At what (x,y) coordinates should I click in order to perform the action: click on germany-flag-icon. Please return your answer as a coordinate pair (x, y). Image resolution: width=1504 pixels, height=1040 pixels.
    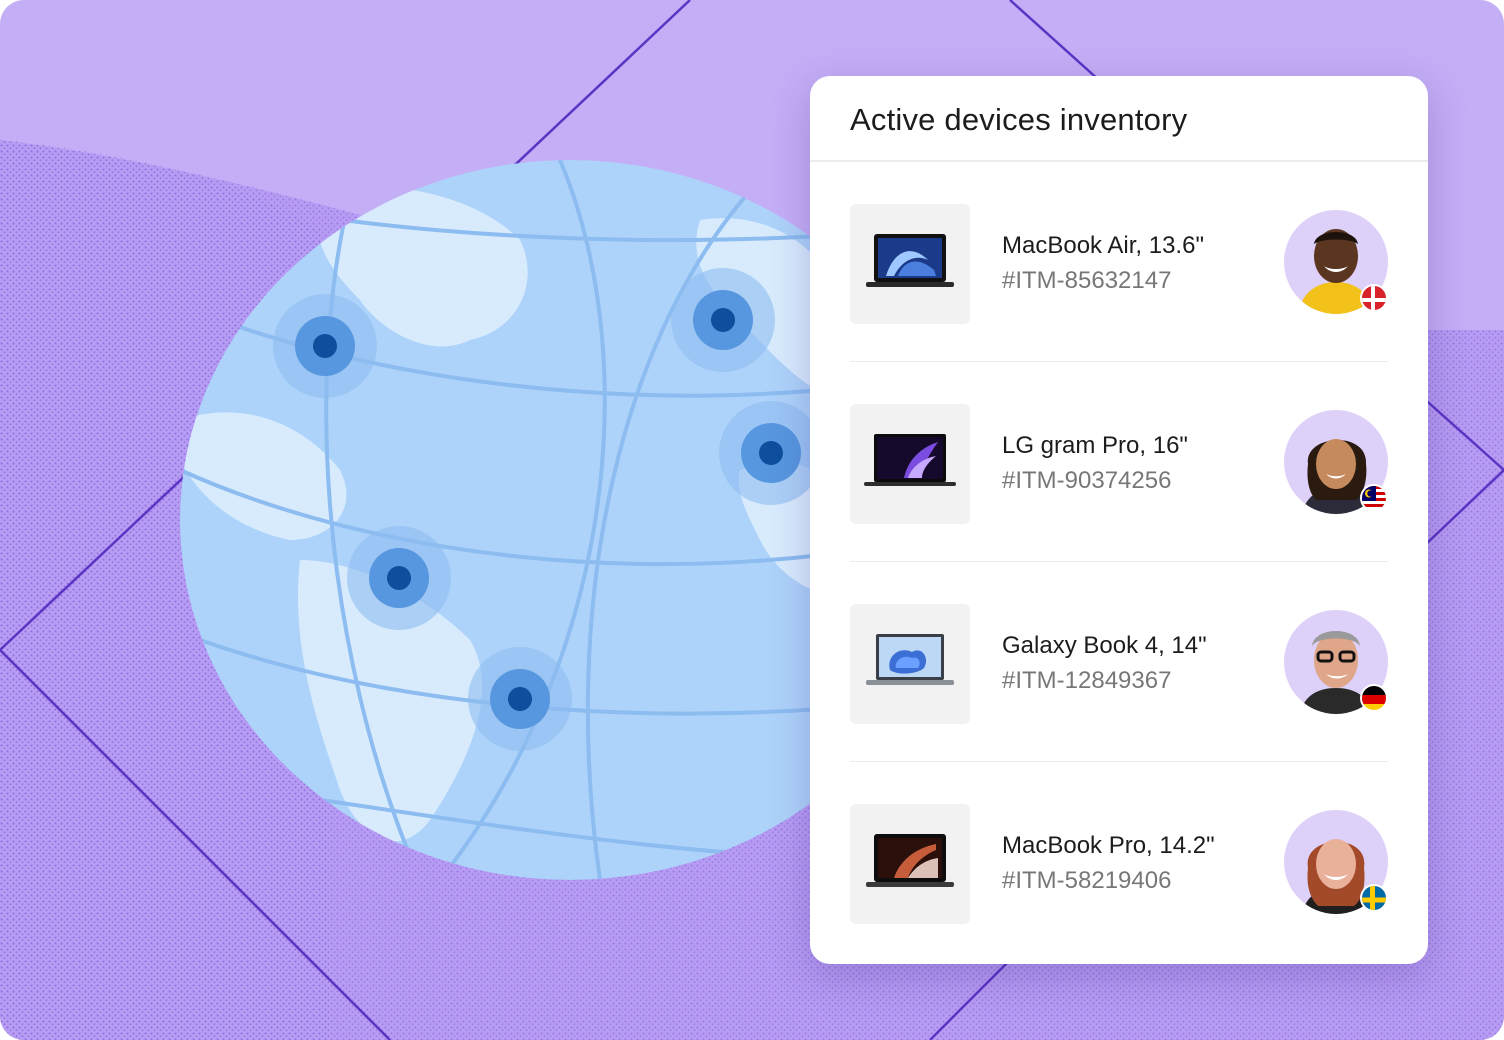
    Looking at the image, I should click on (1374, 698).